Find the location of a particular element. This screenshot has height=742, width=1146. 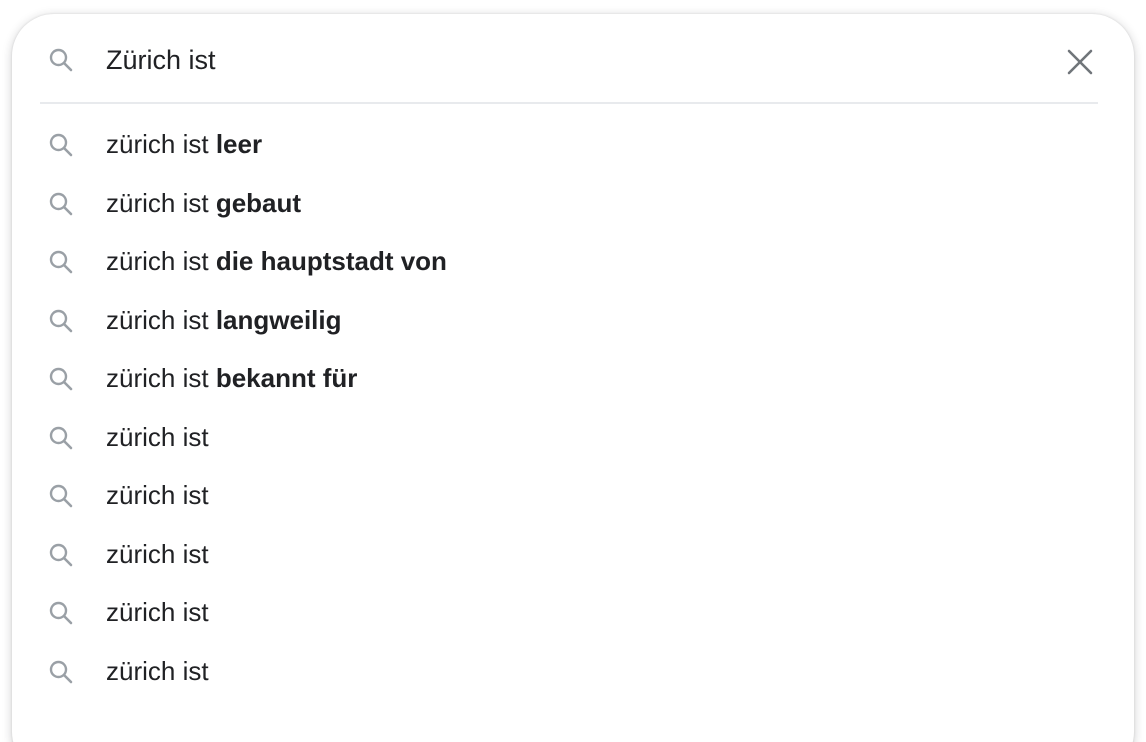

clear-search-button is located at coordinates (1080, 62).